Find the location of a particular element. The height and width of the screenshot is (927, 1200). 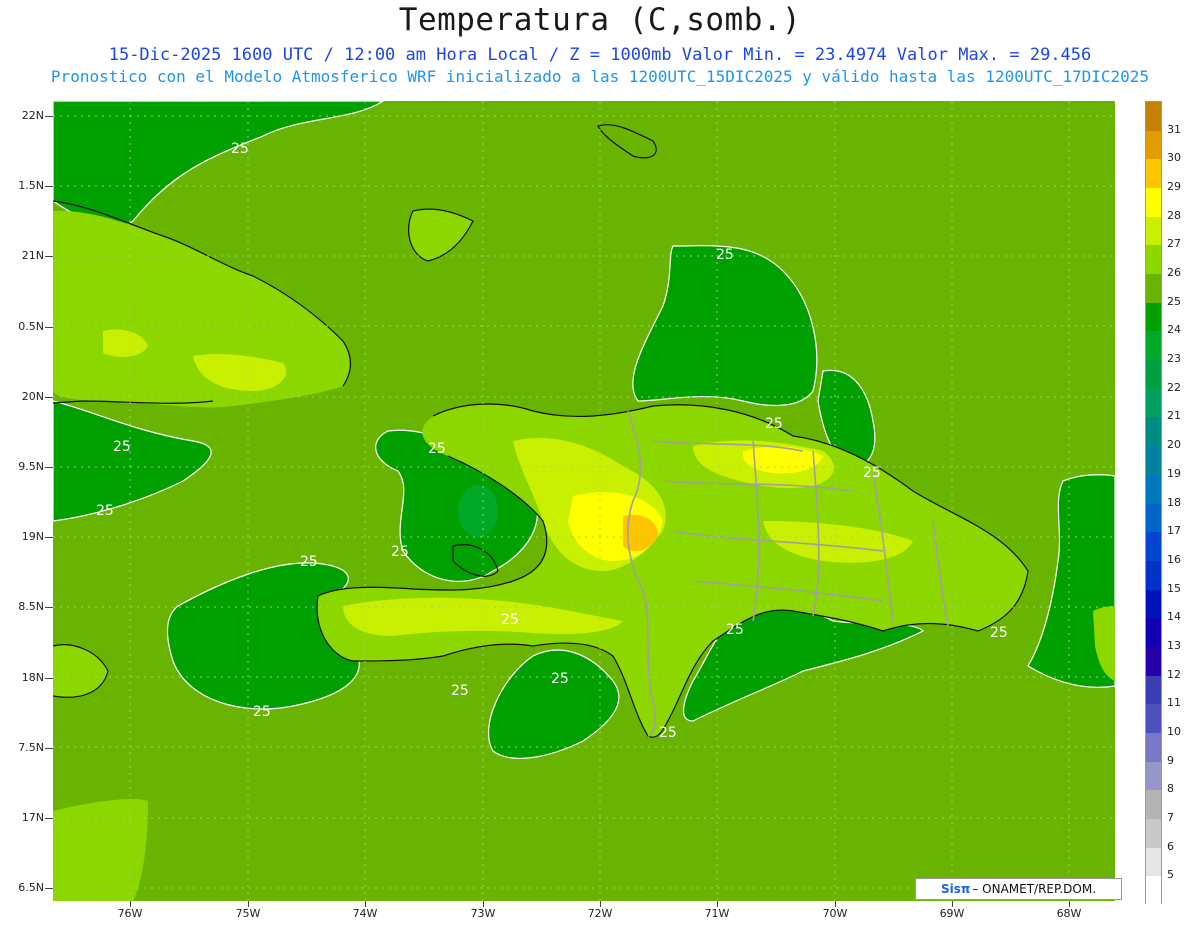

sispi-logo-text: Sisπ is located at coordinates (955, 889).